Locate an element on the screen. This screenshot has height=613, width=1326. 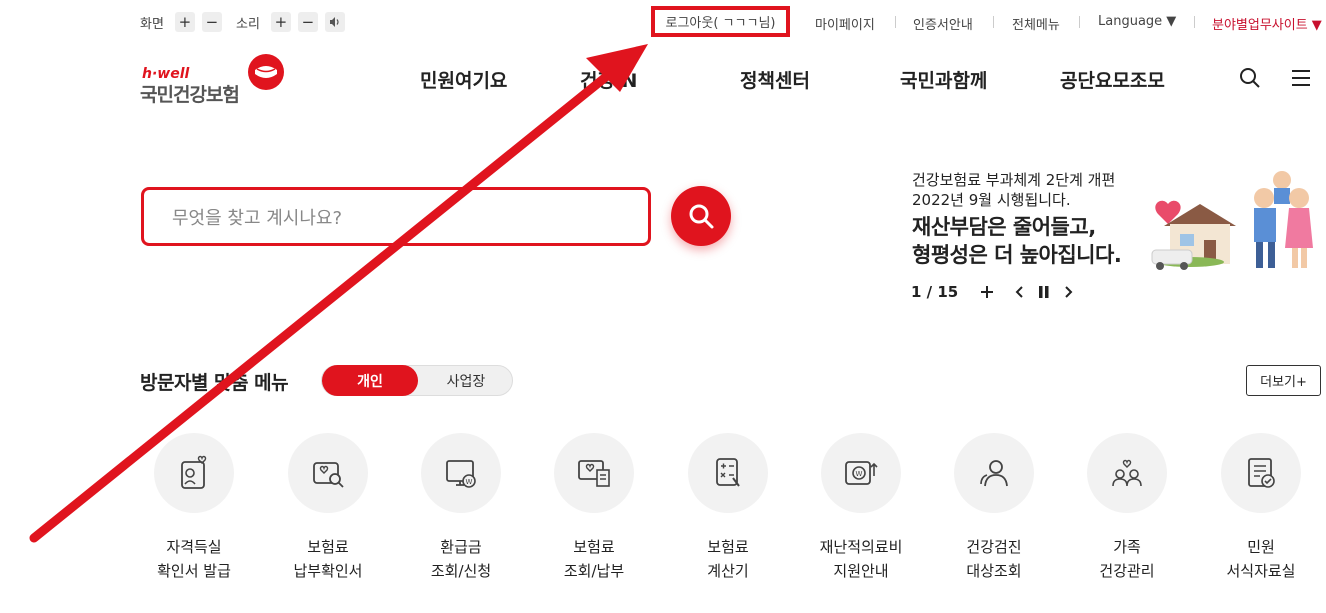
logout-label: 로그아웃( ㄱㄱㄱ님) is located at coordinates (720, 23).